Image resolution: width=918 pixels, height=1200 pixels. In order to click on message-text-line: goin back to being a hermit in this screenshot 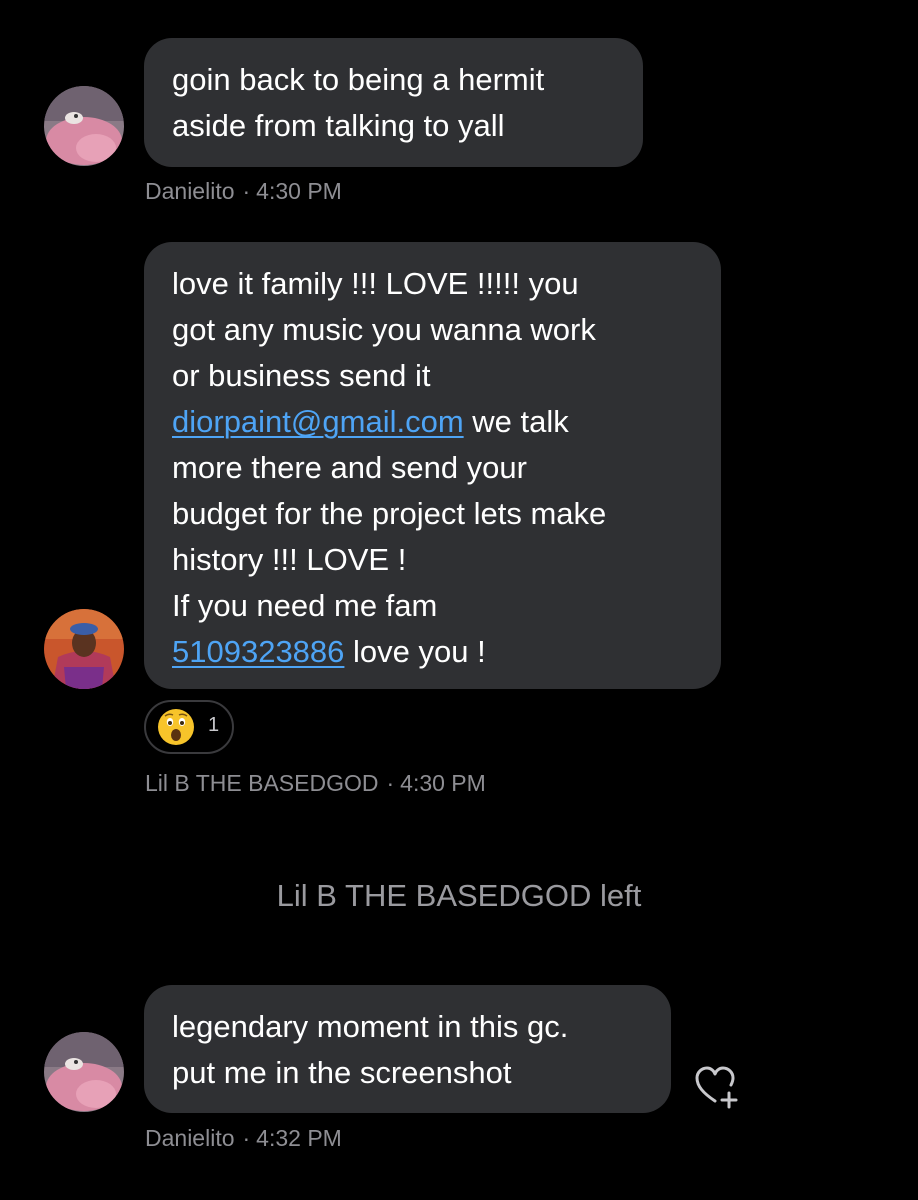, I will do `click(358, 79)`.